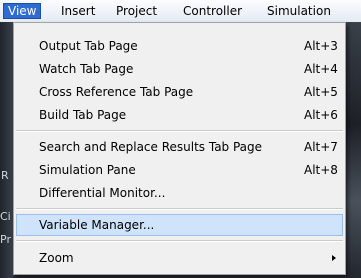  Describe the element at coordinates (179, 46) in the screenshot. I see `menu-item-output-tab-page: Output Tab Page Alt+3` at that location.